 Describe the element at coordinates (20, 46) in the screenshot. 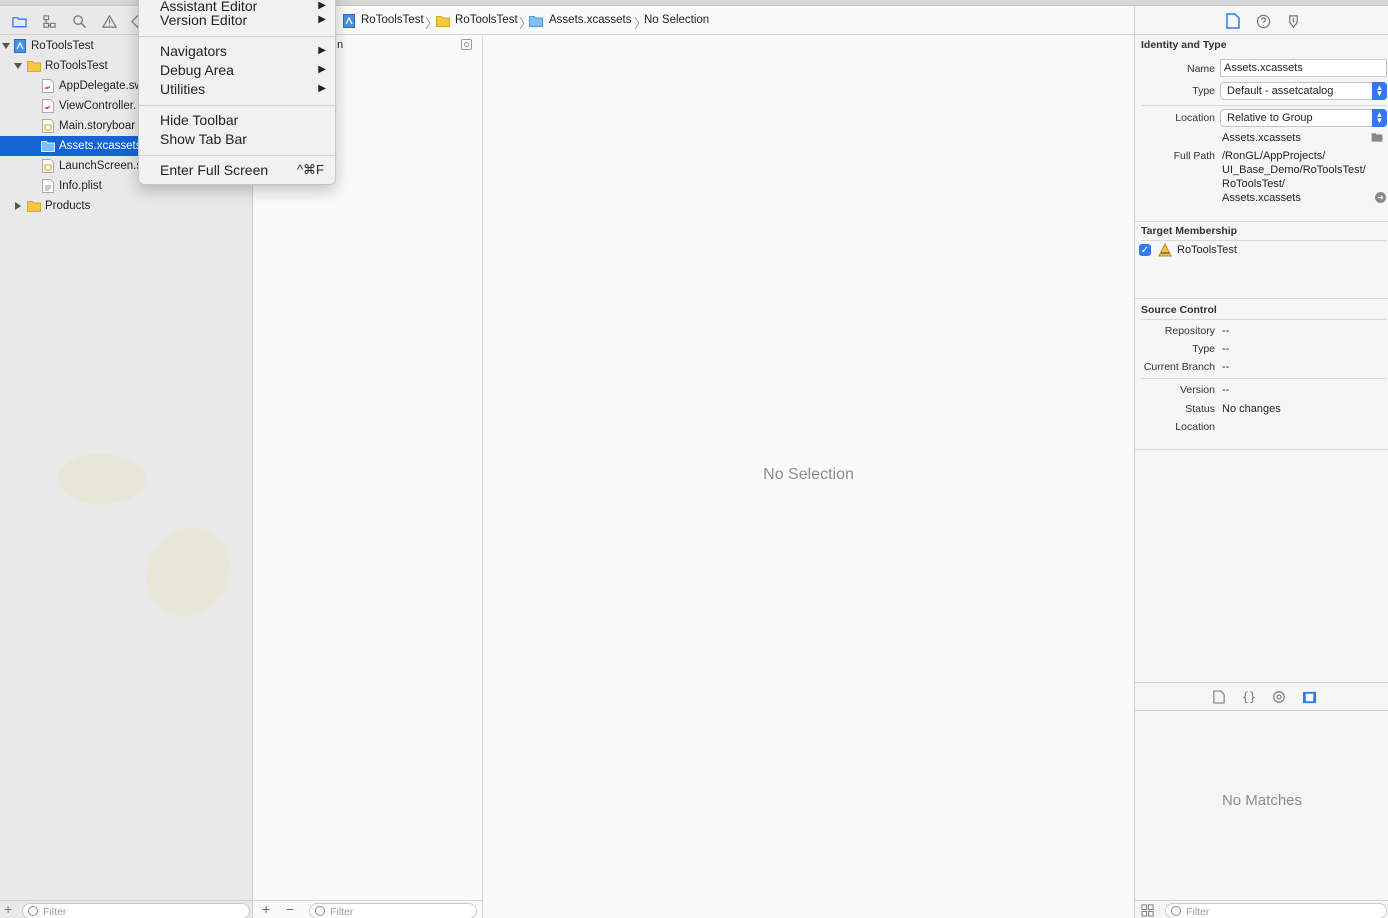

I see `xcode-project-icon` at that location.